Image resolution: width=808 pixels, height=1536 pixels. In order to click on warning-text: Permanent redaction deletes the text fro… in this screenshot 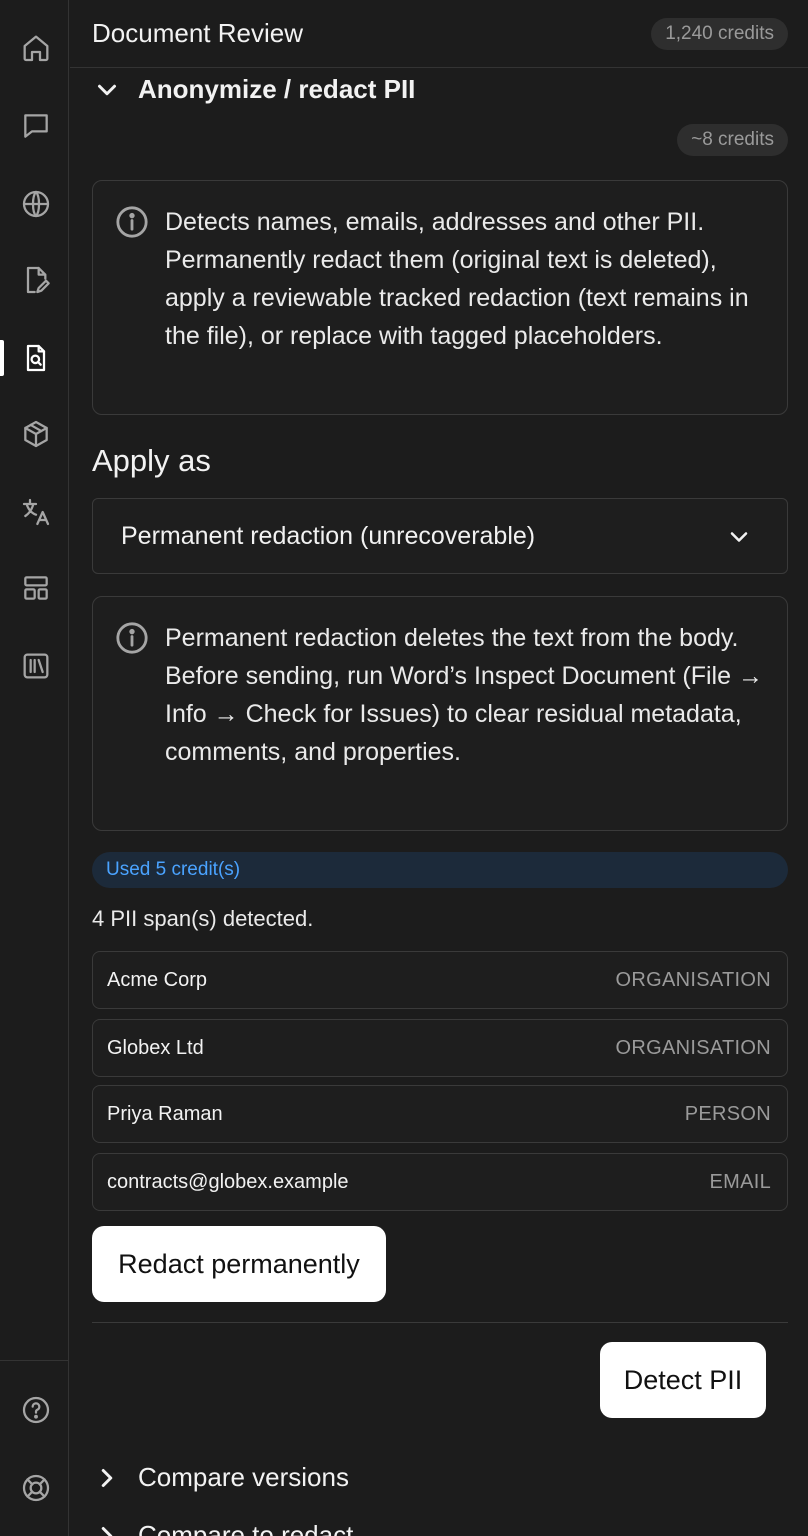, I will do `click(464, 695)`.